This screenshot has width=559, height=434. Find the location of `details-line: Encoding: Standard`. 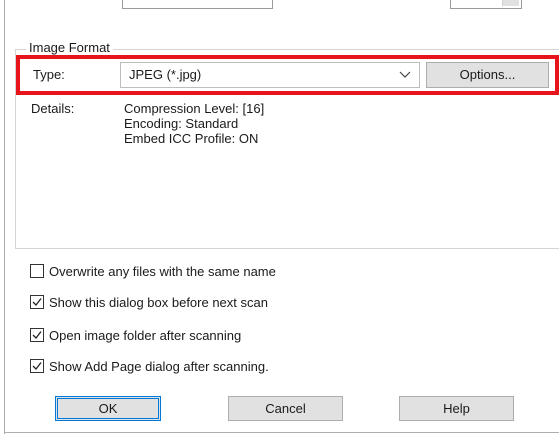

details-line: Encoding: Standard is located at coordinates (181, 123).